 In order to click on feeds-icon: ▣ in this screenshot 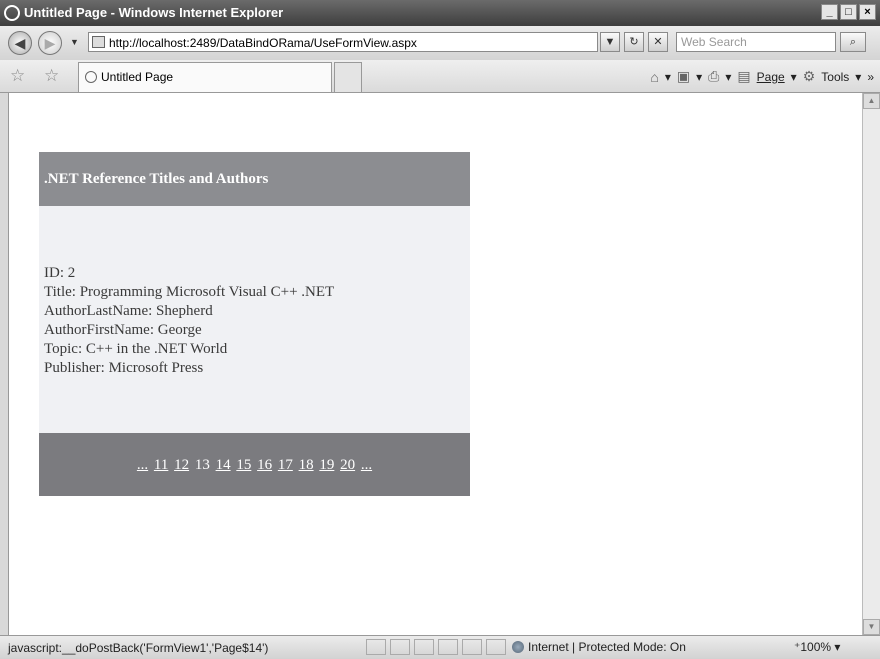, I will do `click(683, 76)`.